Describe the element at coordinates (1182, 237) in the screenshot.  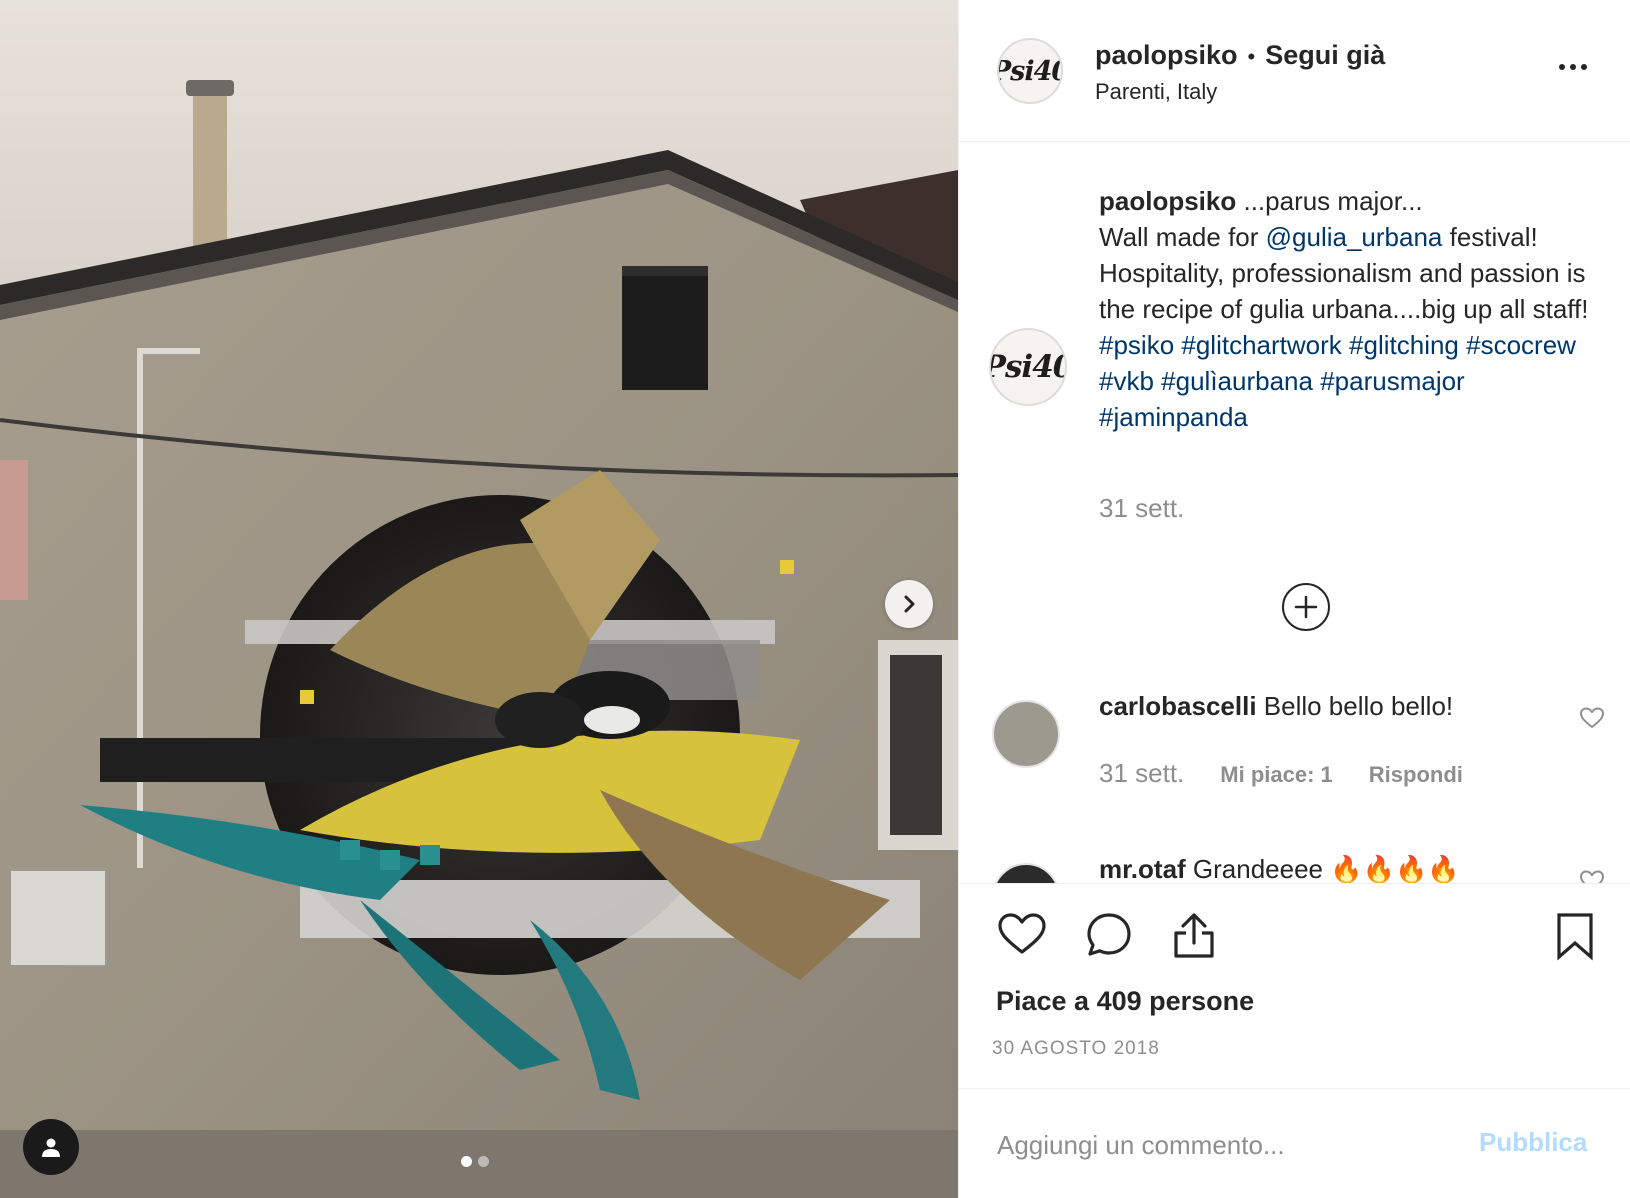
I see `caption-line2-pre: Wall made for` at that location.